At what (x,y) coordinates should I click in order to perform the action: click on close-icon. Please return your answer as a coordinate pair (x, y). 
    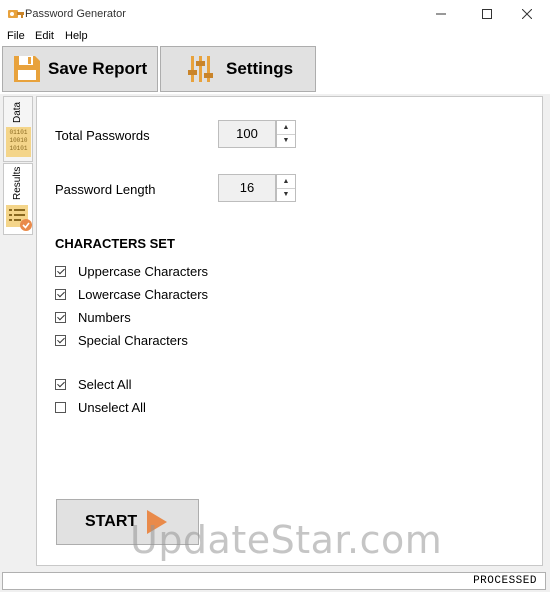
    Looking at the image, I should click on (527, 14).